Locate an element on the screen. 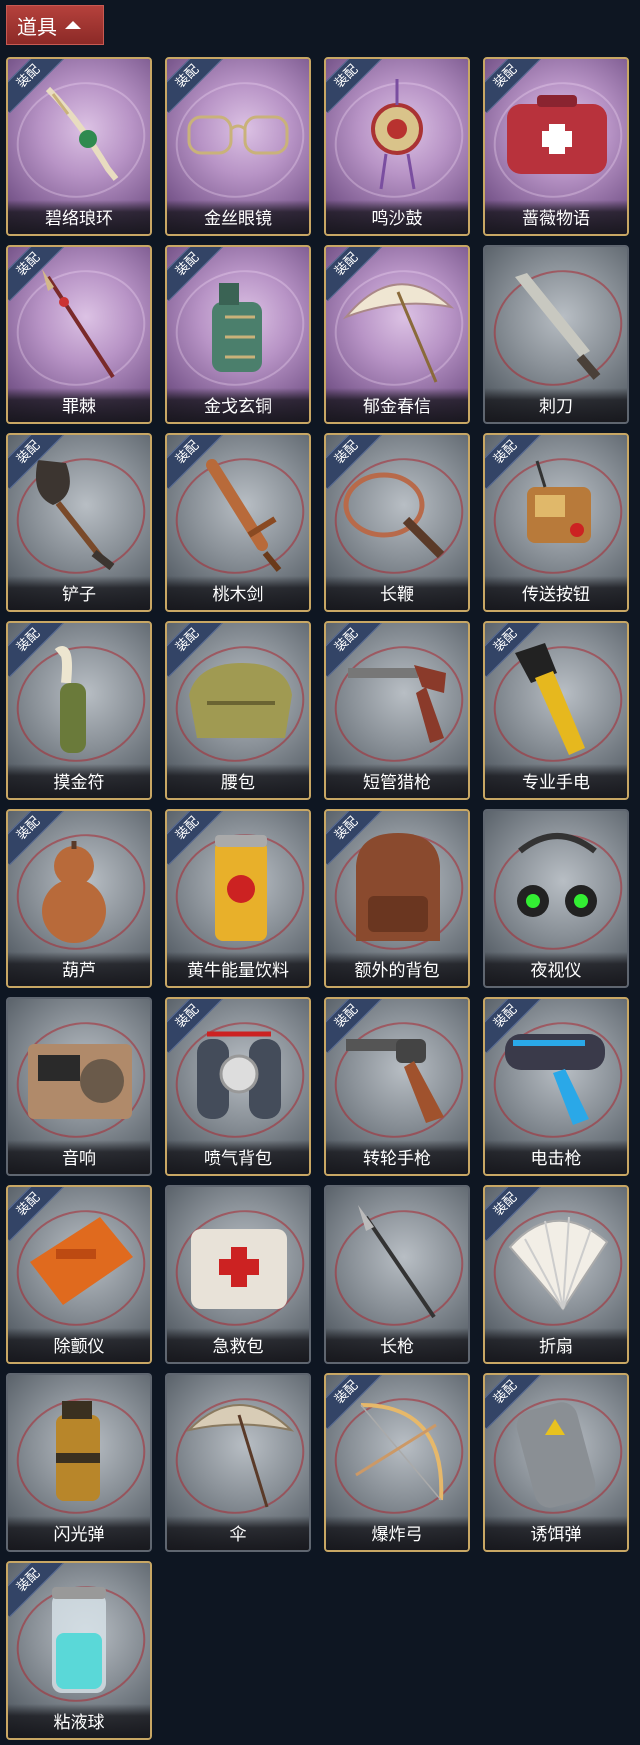 The image size is (640, 1745). item-card: 装配 粘液球 is located at coordinates (79, 1650).